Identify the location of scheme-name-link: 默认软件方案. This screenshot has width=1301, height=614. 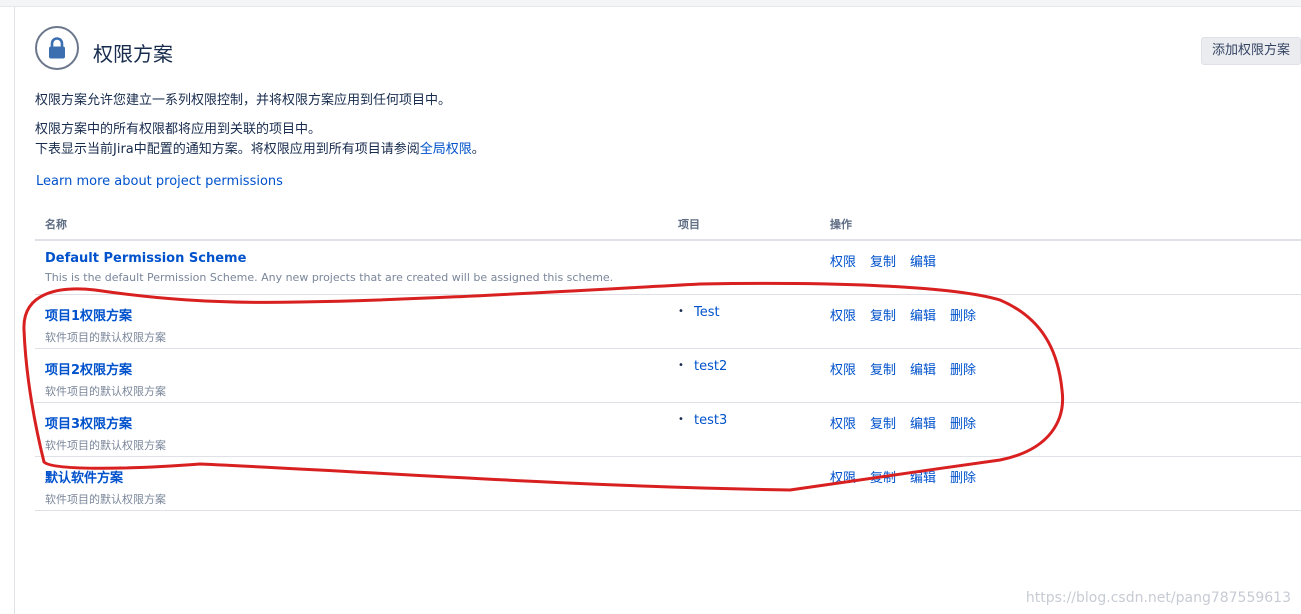
(356, 476).